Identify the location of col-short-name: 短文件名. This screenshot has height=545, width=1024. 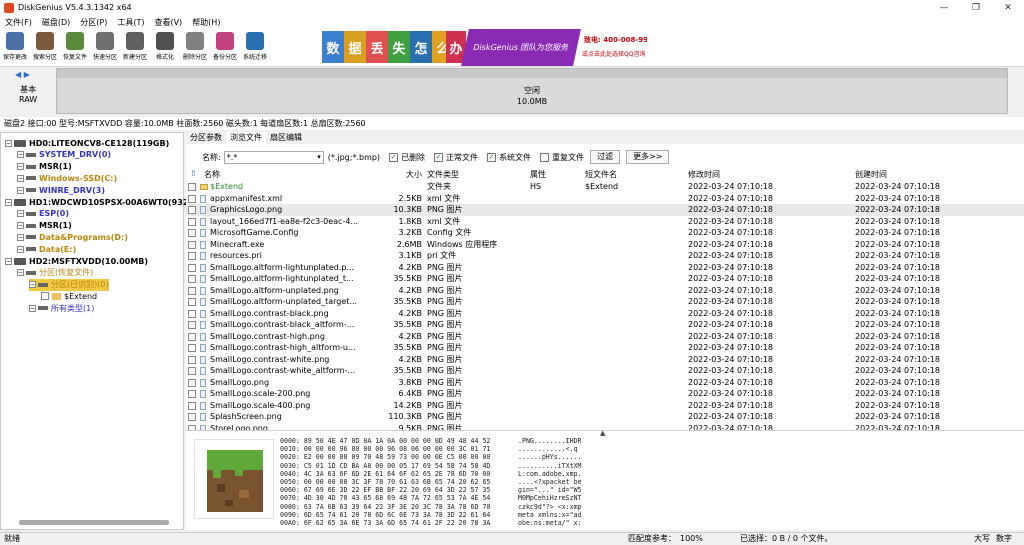
(601, 174).